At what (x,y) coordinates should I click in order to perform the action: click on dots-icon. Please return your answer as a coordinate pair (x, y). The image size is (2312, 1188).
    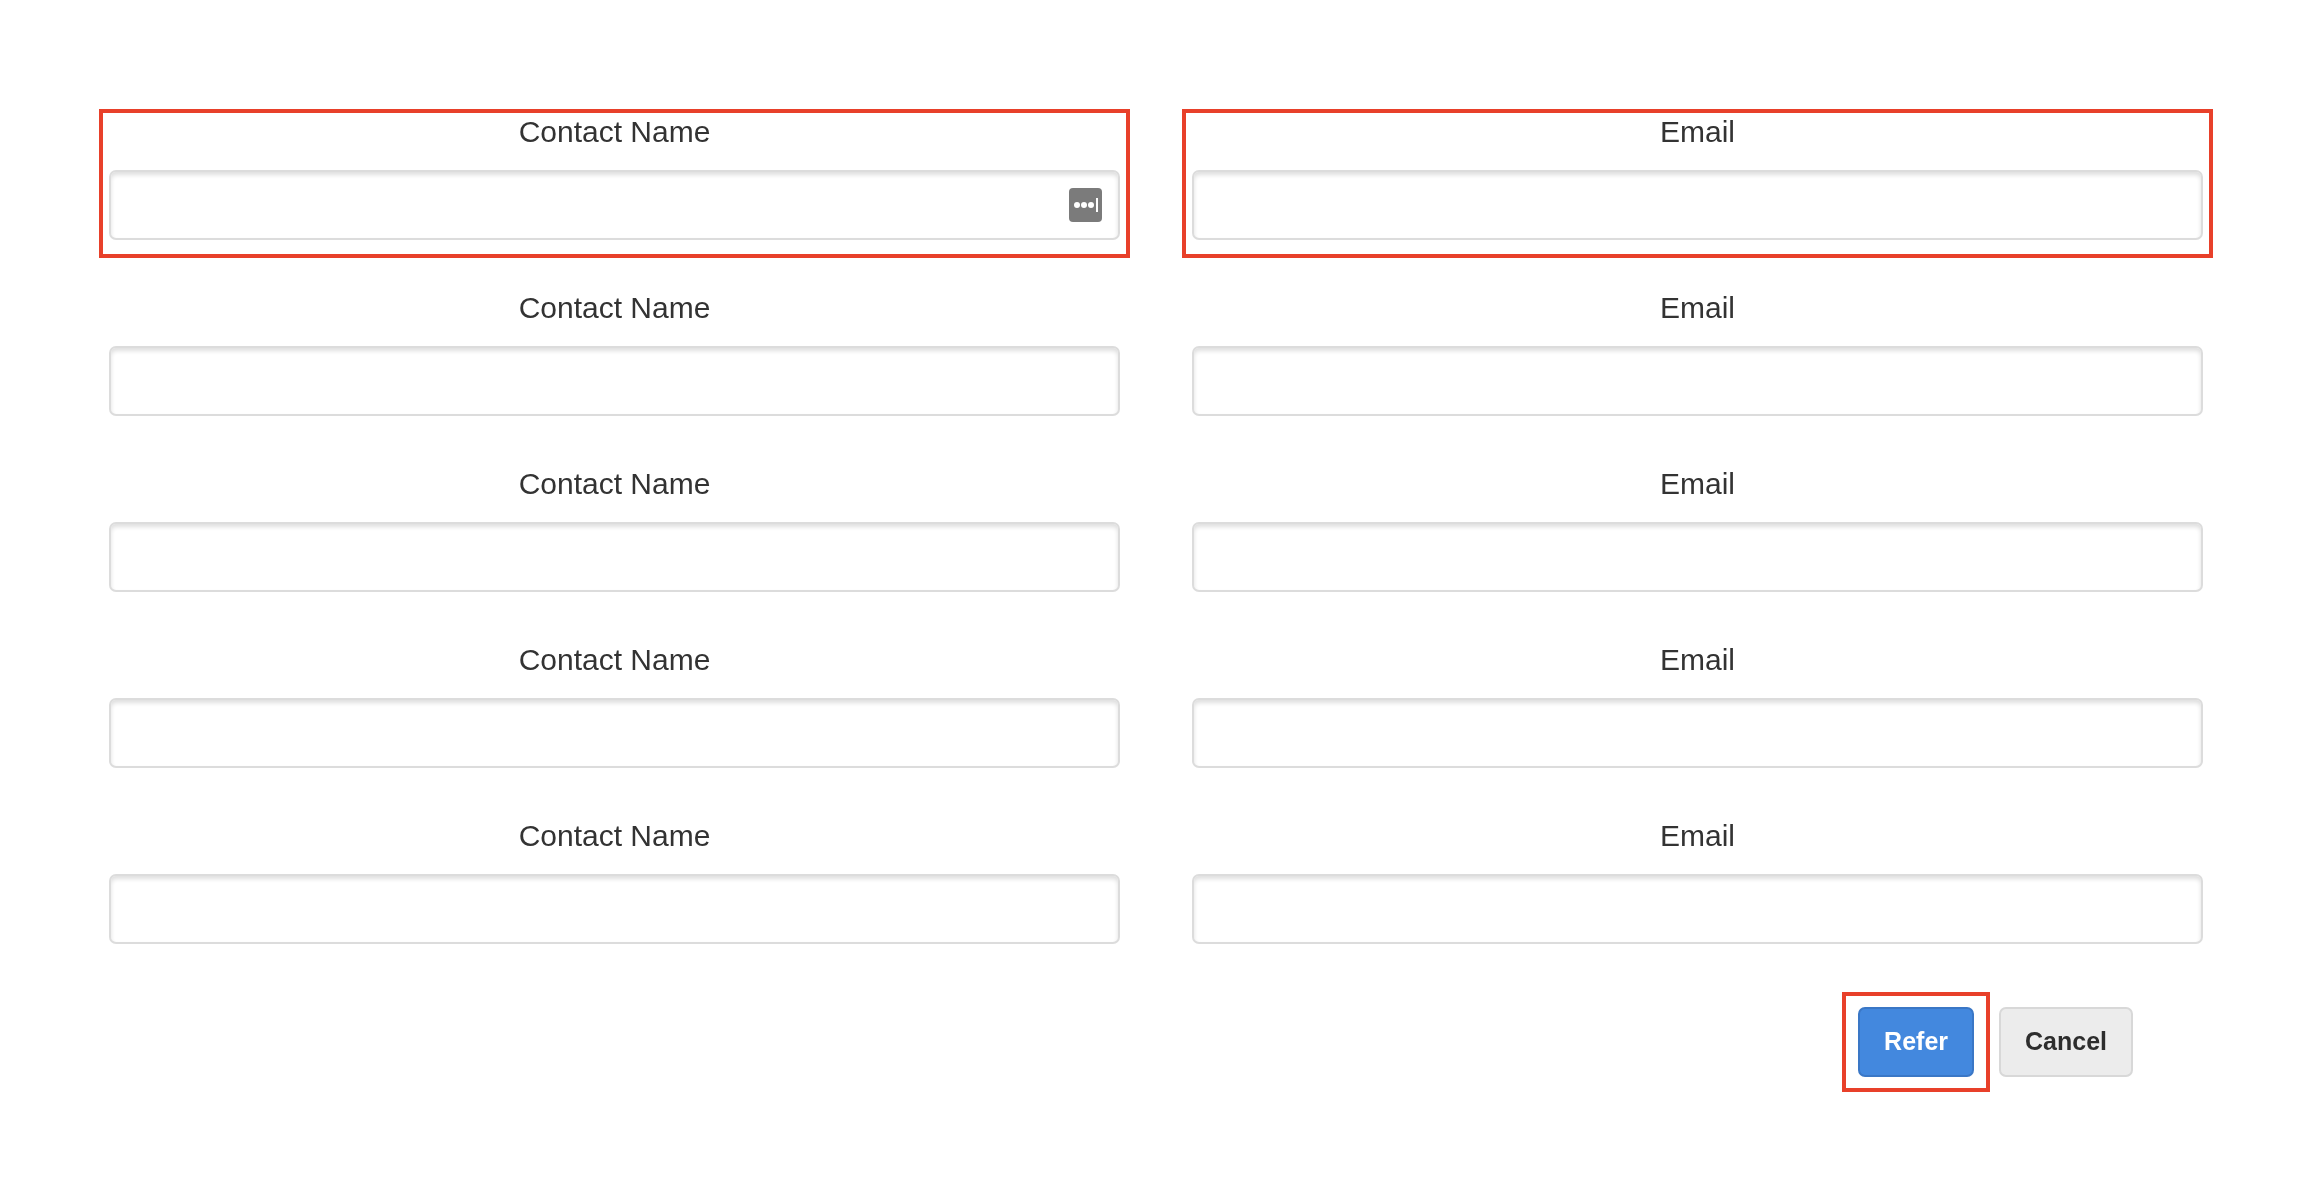
    Looking at the image, I should click on (1085, 205).